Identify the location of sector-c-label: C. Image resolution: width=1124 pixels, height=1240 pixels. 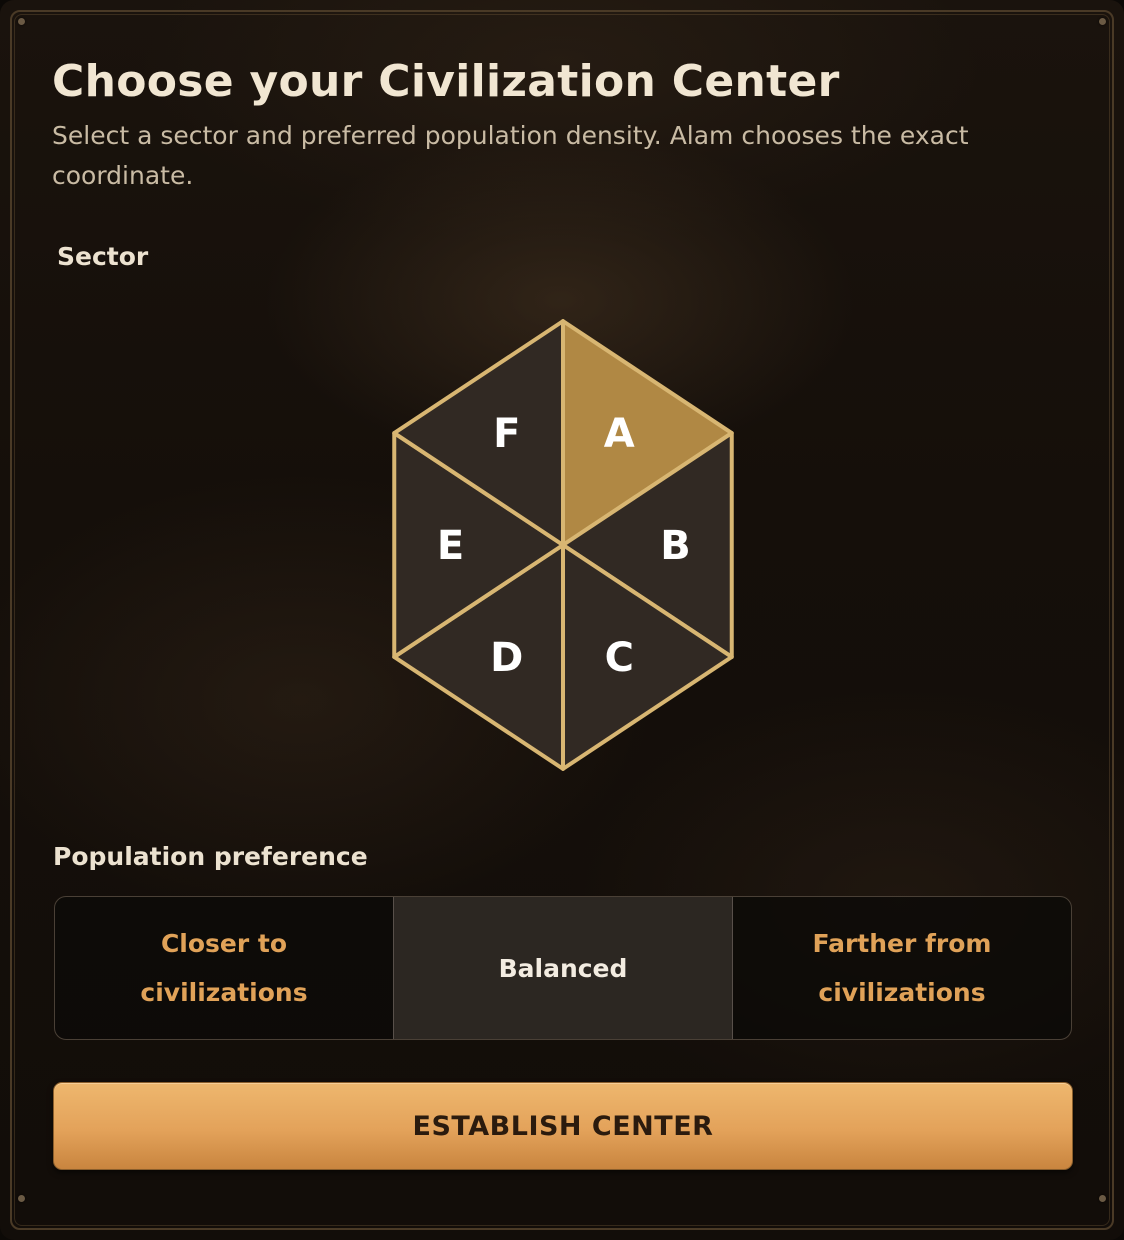
(619, 658).